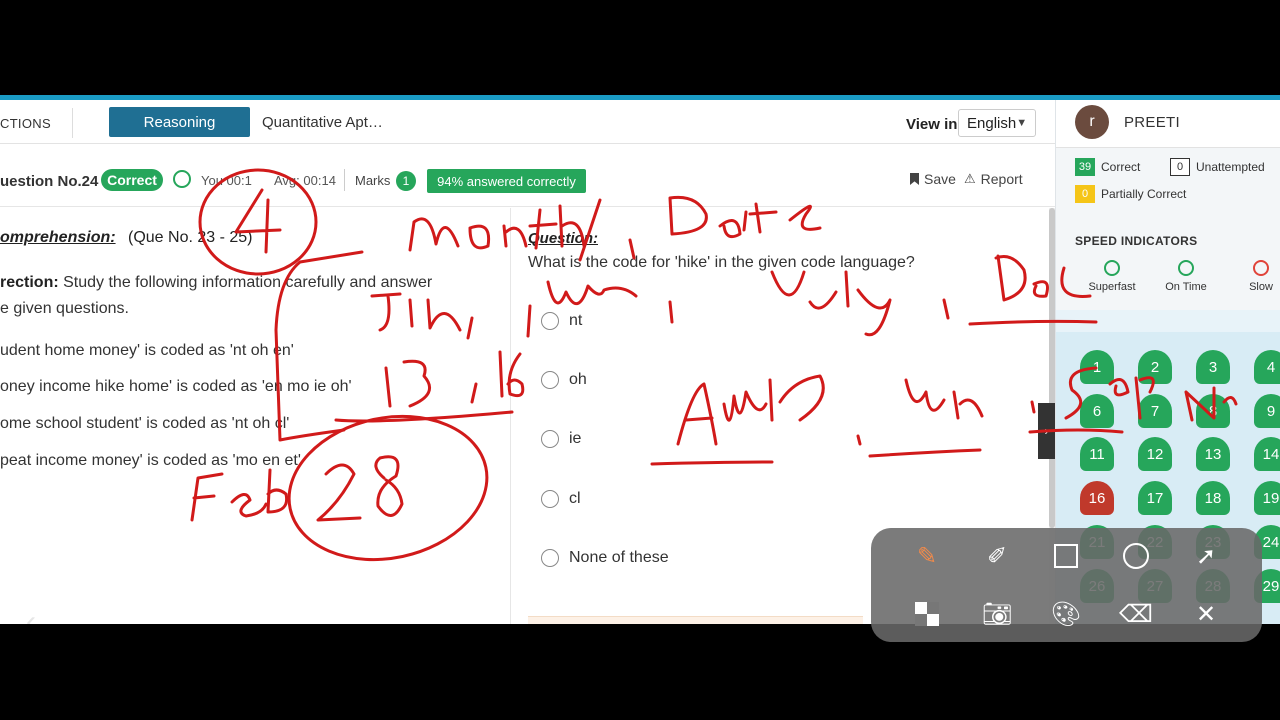 Image resolution: width=1280 pixels, height=720 pixels. I want to click on speed-on-time: On Time, so click(1186, 276).